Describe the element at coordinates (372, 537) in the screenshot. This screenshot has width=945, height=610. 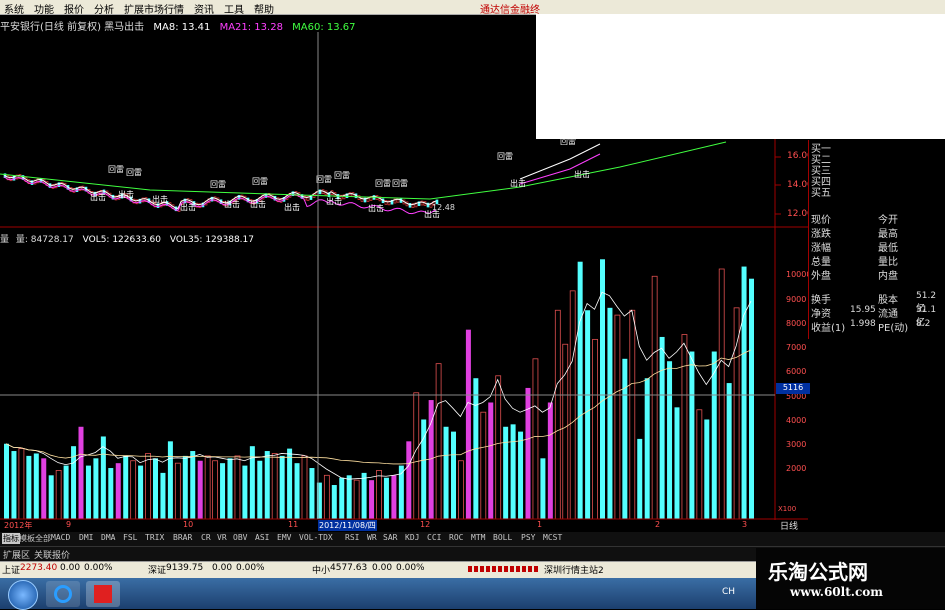
I see `indicator-tab: WR` at that location.